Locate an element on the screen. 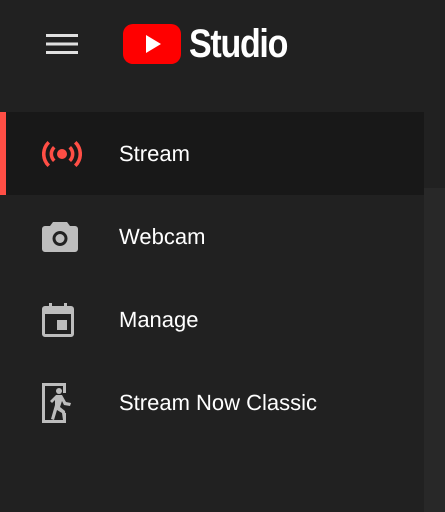  menu-icon is located at coordinates (62, 44).